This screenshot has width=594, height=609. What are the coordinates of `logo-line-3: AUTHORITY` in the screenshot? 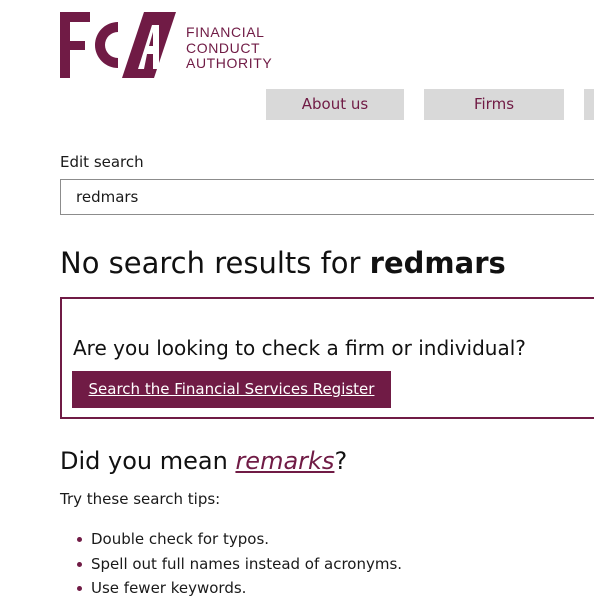 It's located at (229, 63).